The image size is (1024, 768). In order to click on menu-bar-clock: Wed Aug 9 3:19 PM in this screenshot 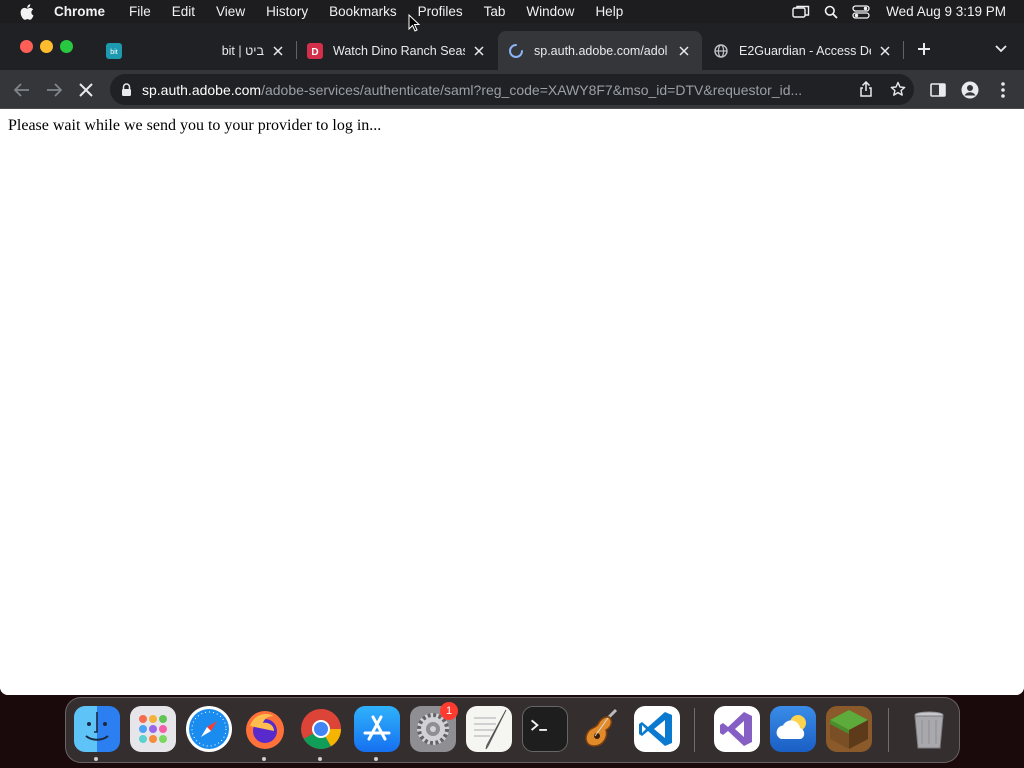, I will do `click(946, 11)`.